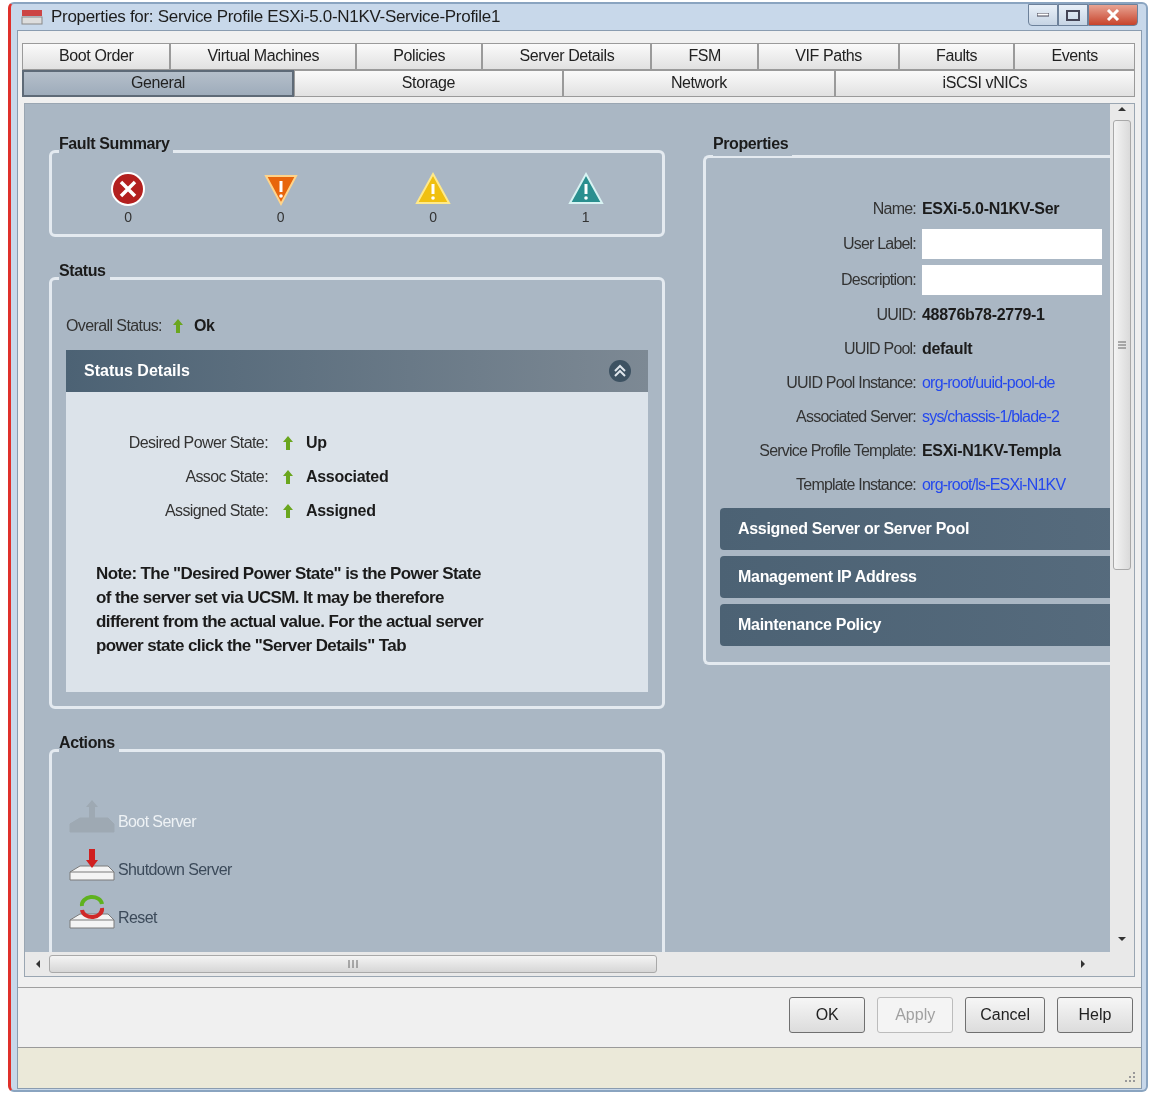  I want to click on scroll-right-icon, so click(1083, 963).